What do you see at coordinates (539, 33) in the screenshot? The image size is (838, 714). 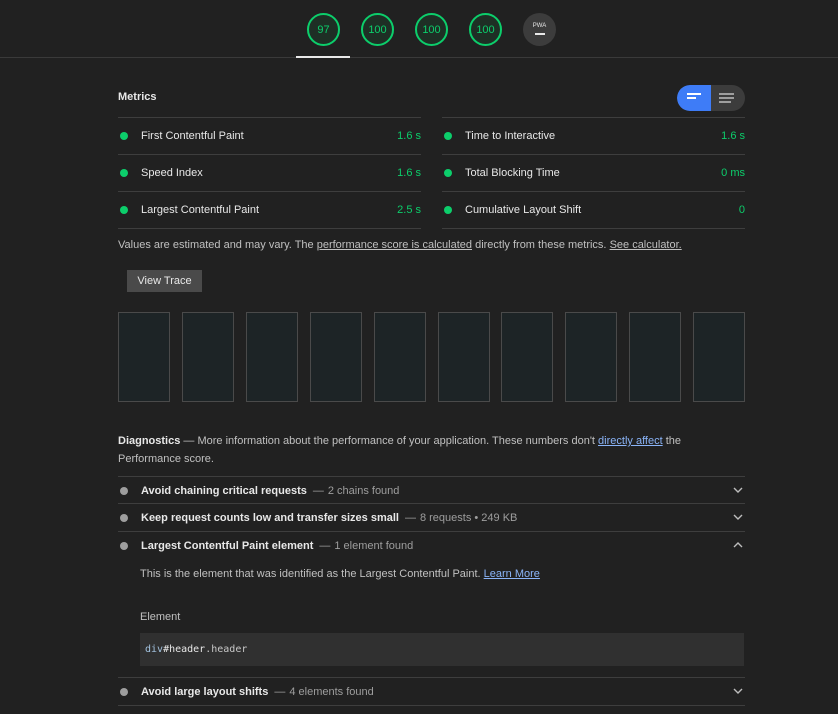 I see `pwa-dash-icon` at bounding box center [539, 33].